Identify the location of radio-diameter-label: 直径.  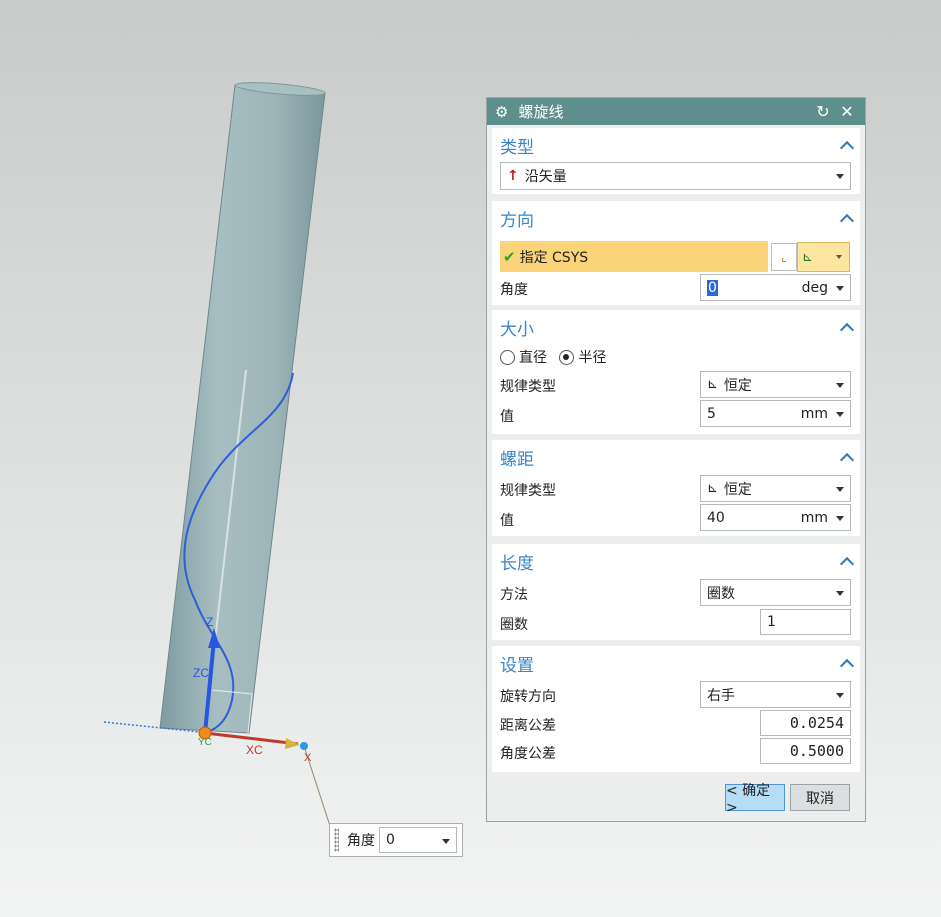
(533, 358).